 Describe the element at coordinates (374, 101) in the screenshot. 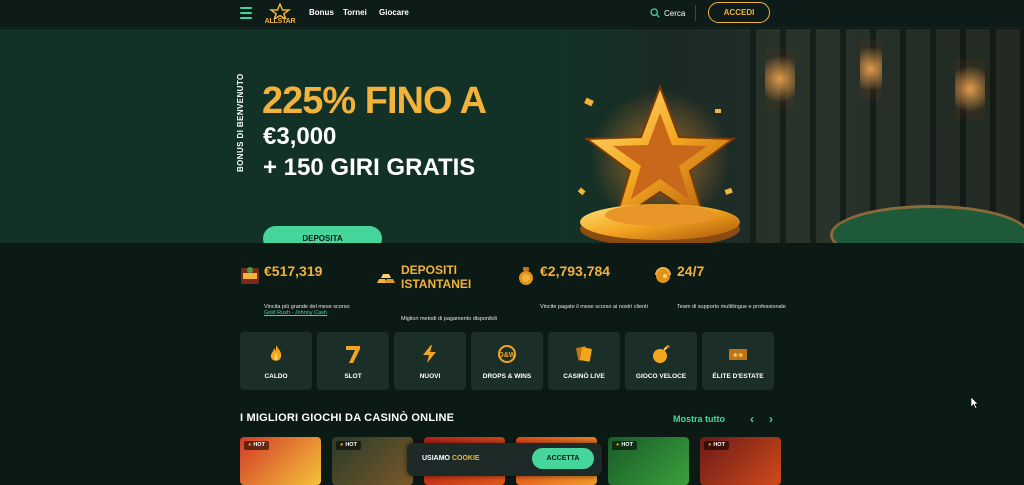

I see `hero-title: 225% FINO A` at that location.